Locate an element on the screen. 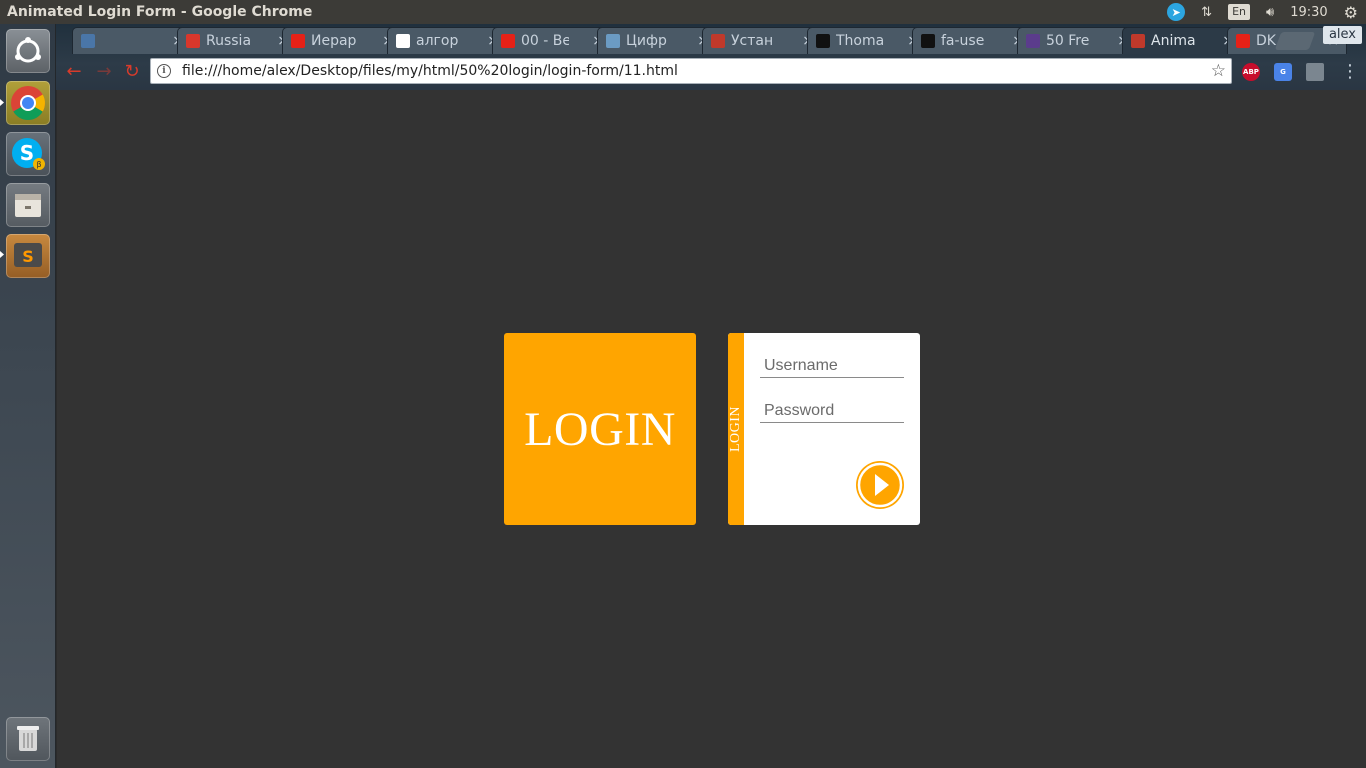  back-arrow-icon: ← is located at coordinates (74, 72).